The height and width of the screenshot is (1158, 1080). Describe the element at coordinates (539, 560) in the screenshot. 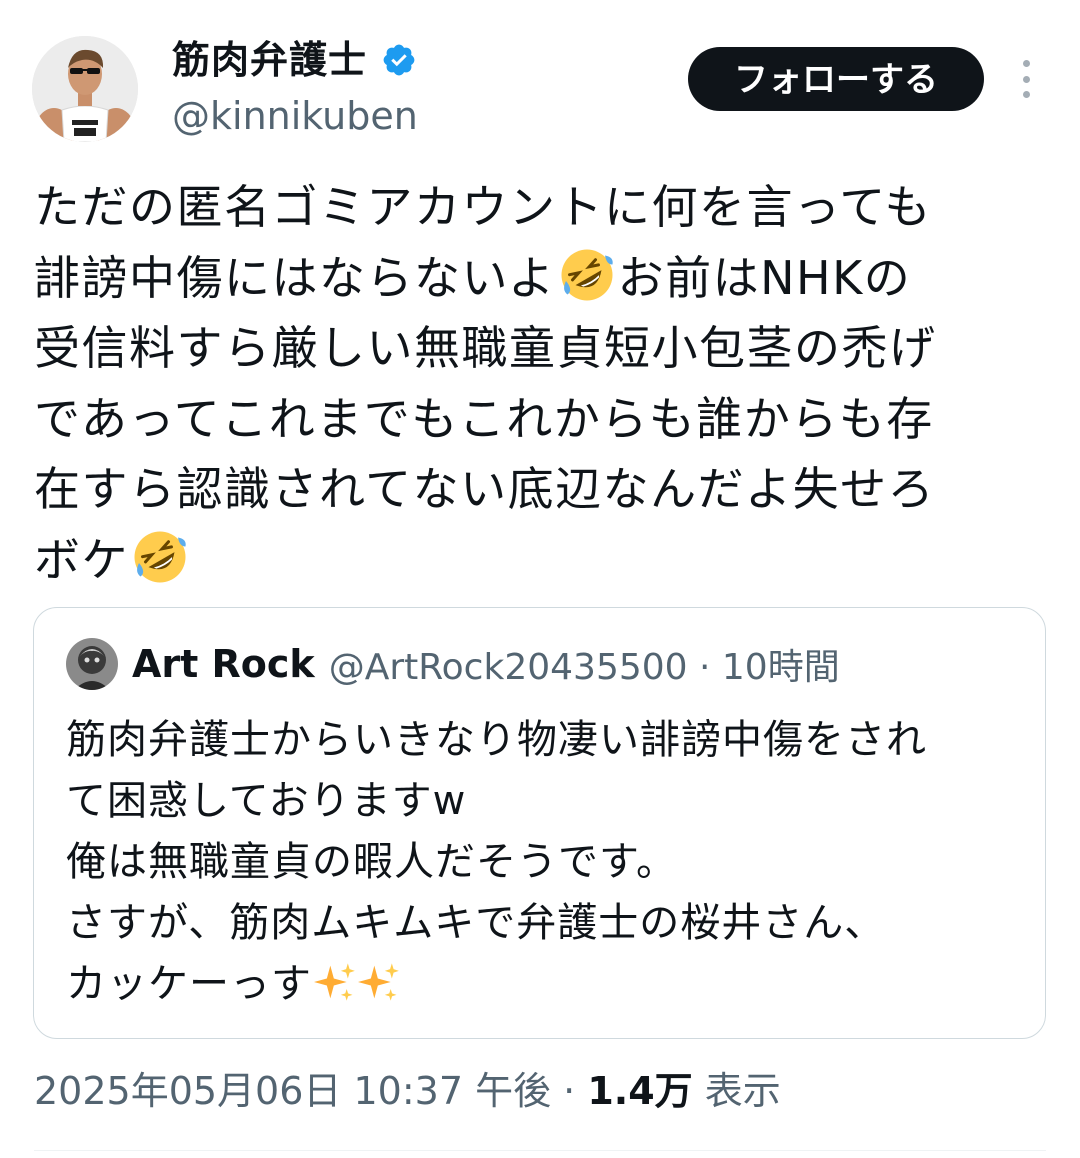

I see `tweet-line: ボケ` at that location.